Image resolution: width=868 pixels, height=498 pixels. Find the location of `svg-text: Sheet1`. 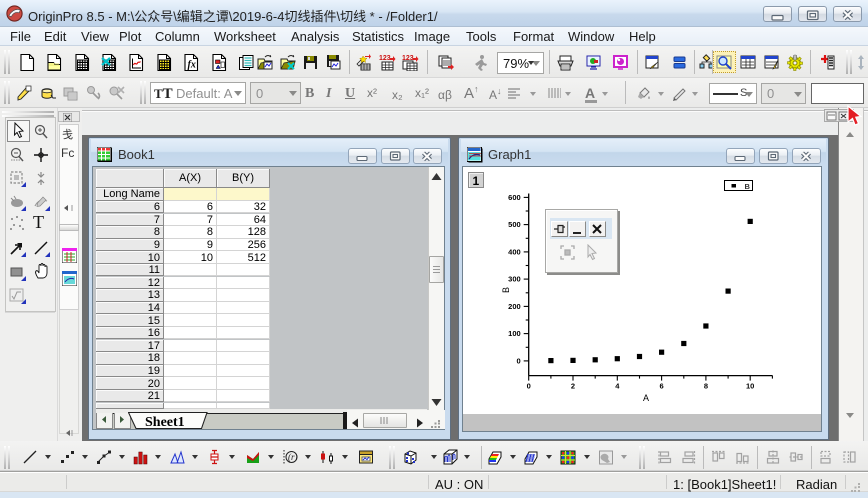

svg-text: Sheet1 is located at coordinates (165, 422).